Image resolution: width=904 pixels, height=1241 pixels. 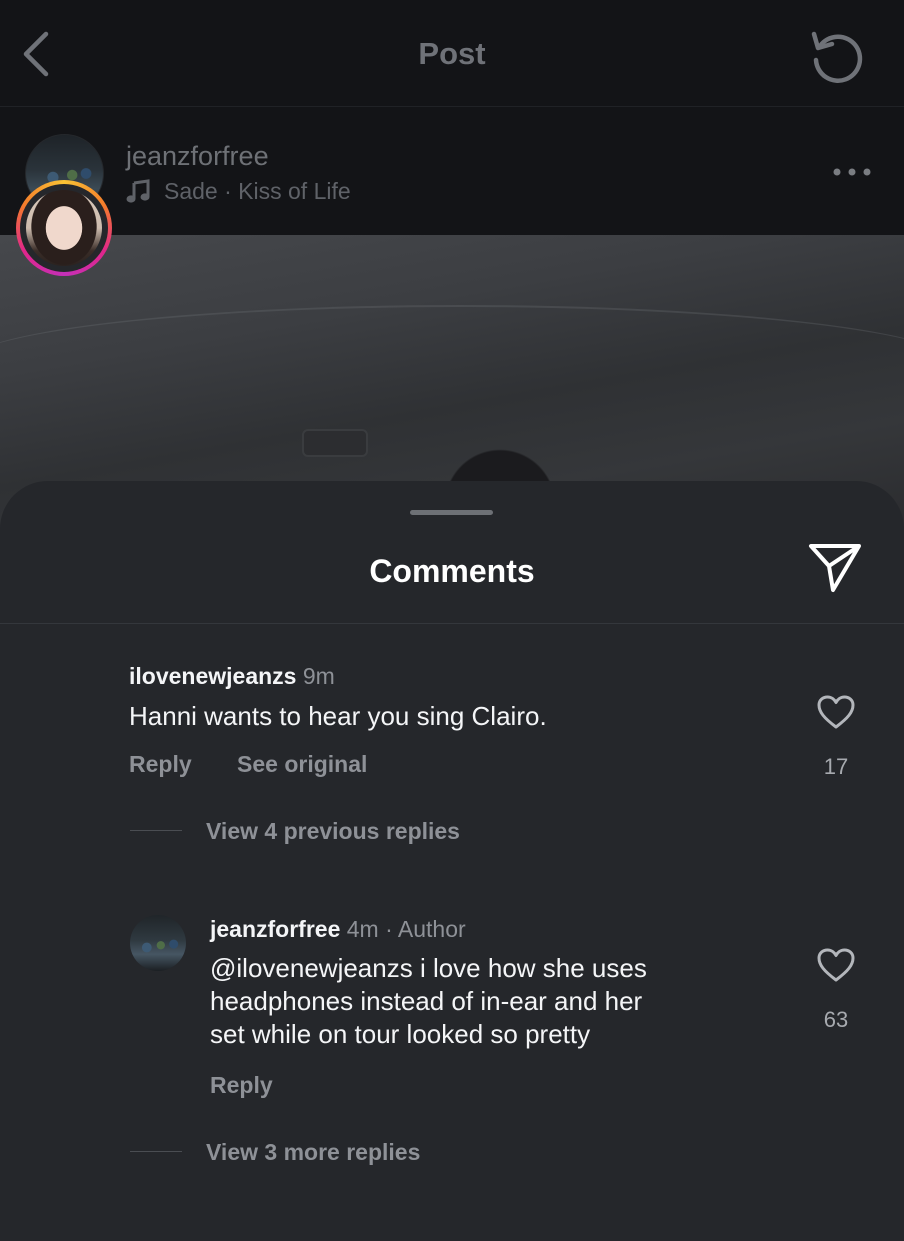 I want to click on view-previous-replies-button: View 4 previous replies, so click(x=333, y=831).